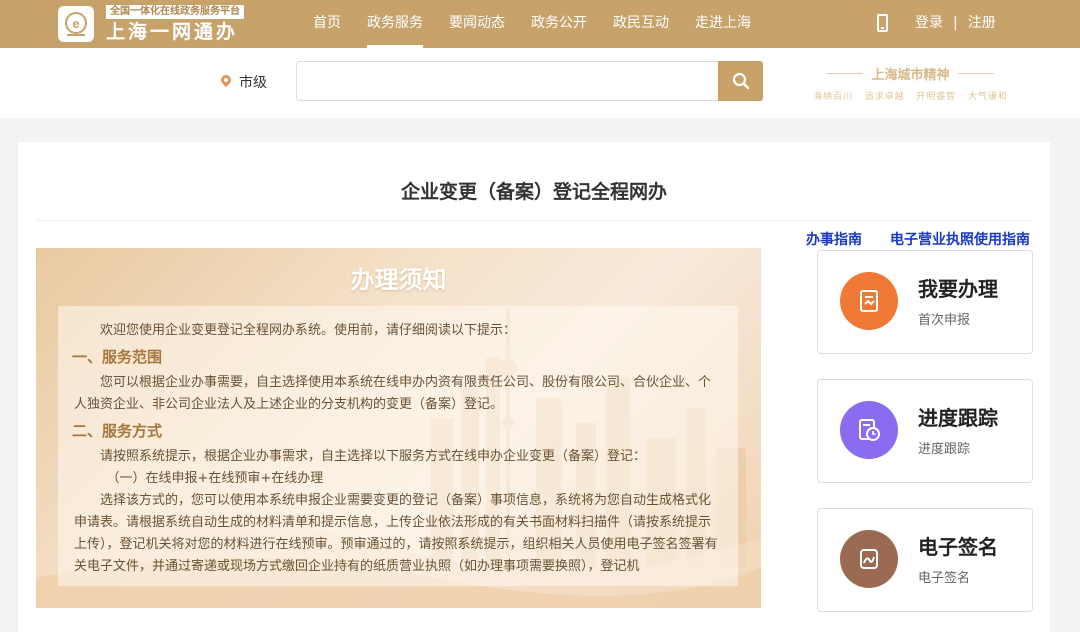 Image resolution: width=1080 pixels, height=632 pixels. Describe the element at coordinates (327, 24) in the screenshot. I see `nav-home: 首页` at that location.